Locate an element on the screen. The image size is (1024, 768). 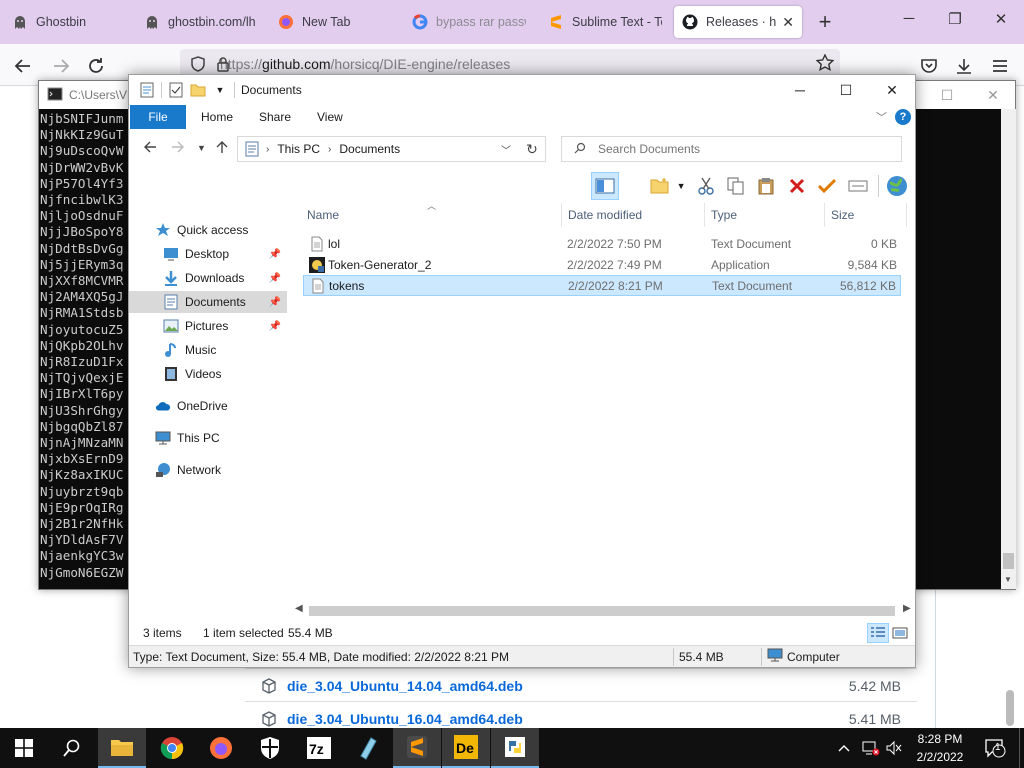
cmd-close-button: ✕ is located at coordinates (993, 95).